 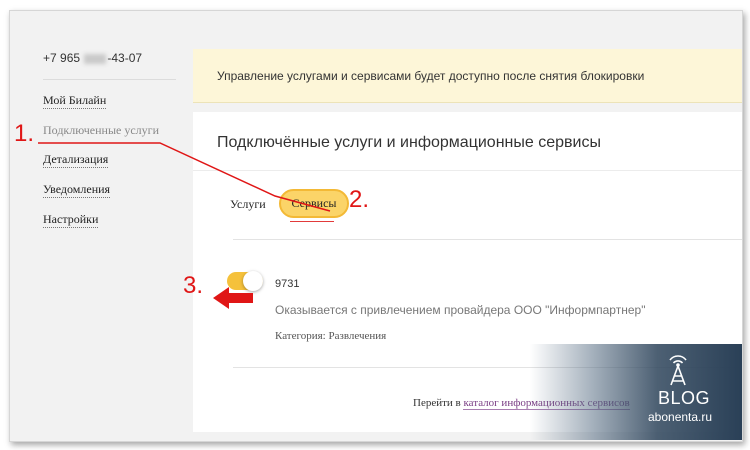 I want to click on annotation-step-1: 1., so click(x=24, y=133).